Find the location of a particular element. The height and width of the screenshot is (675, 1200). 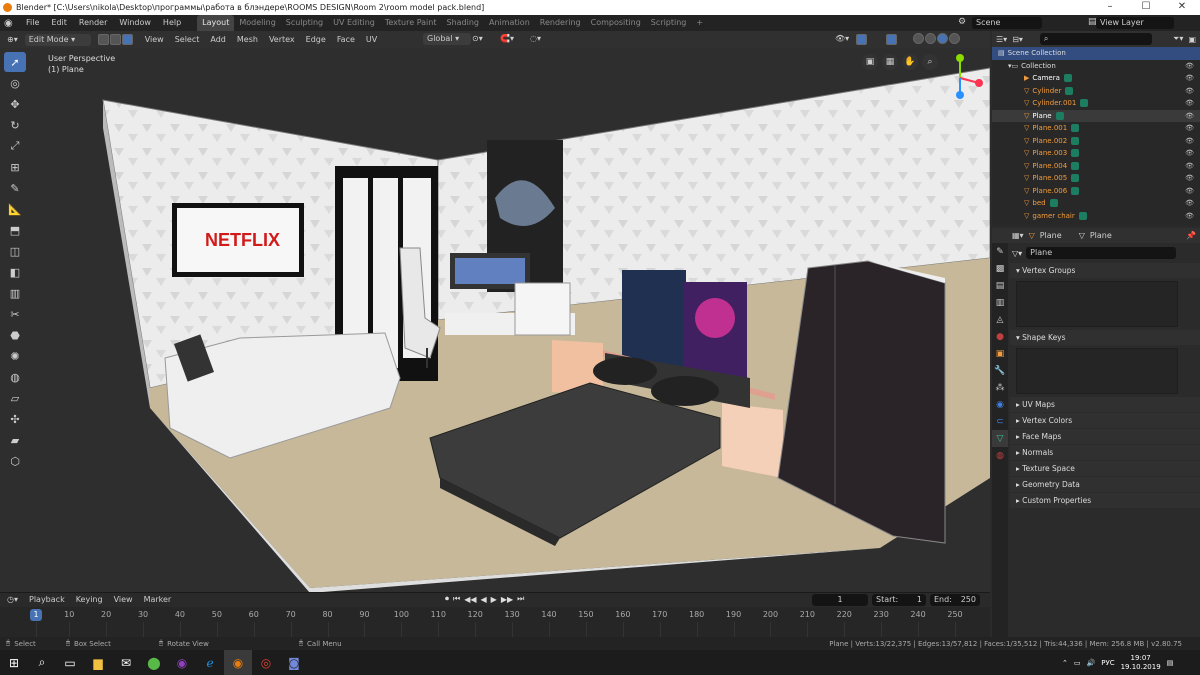

tab-scripting: Scripting is located at coordinates (669, 23).